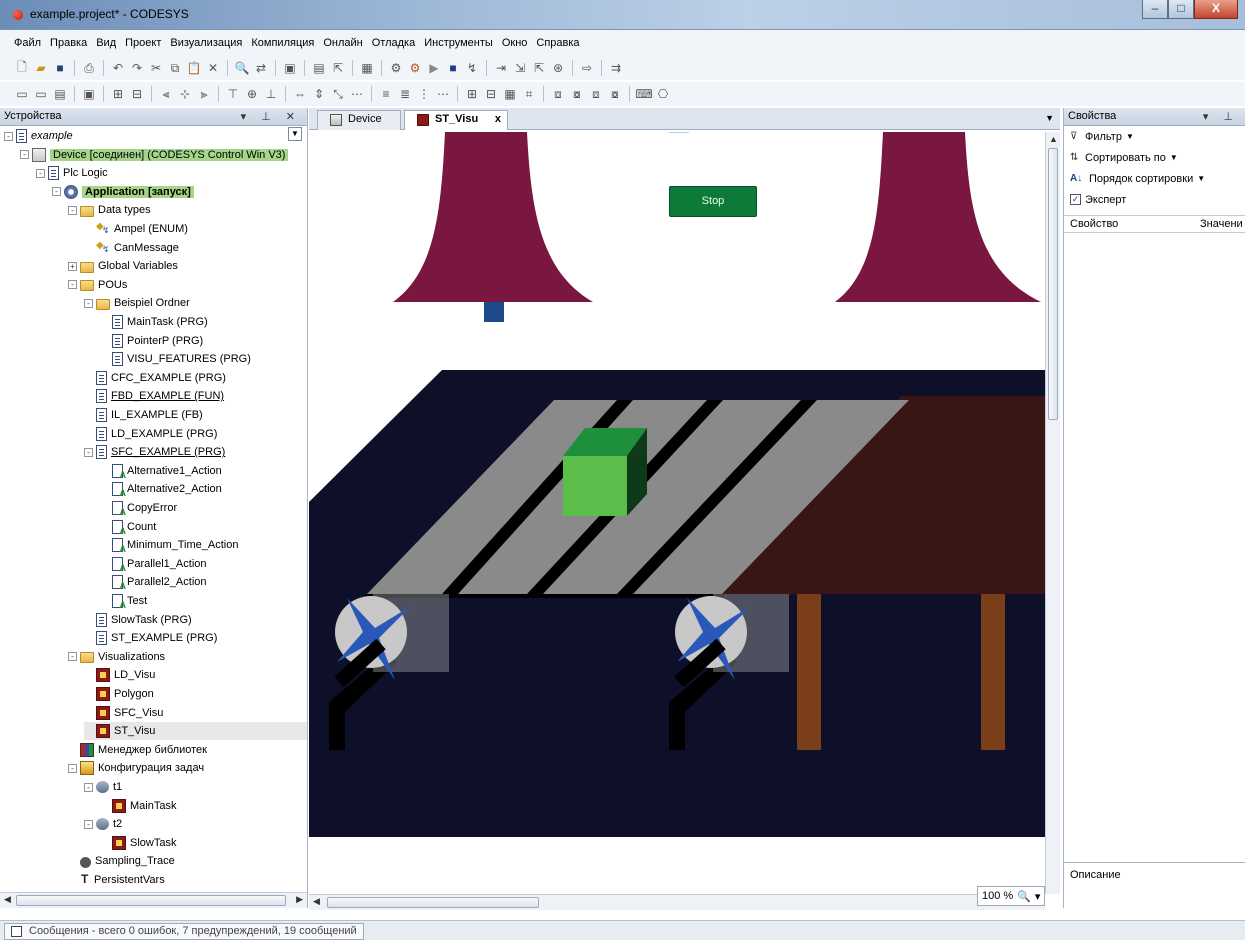  Describe the element at coordinates (106, 43) in the screenshot. I see `menu-view: Вид` at that location.